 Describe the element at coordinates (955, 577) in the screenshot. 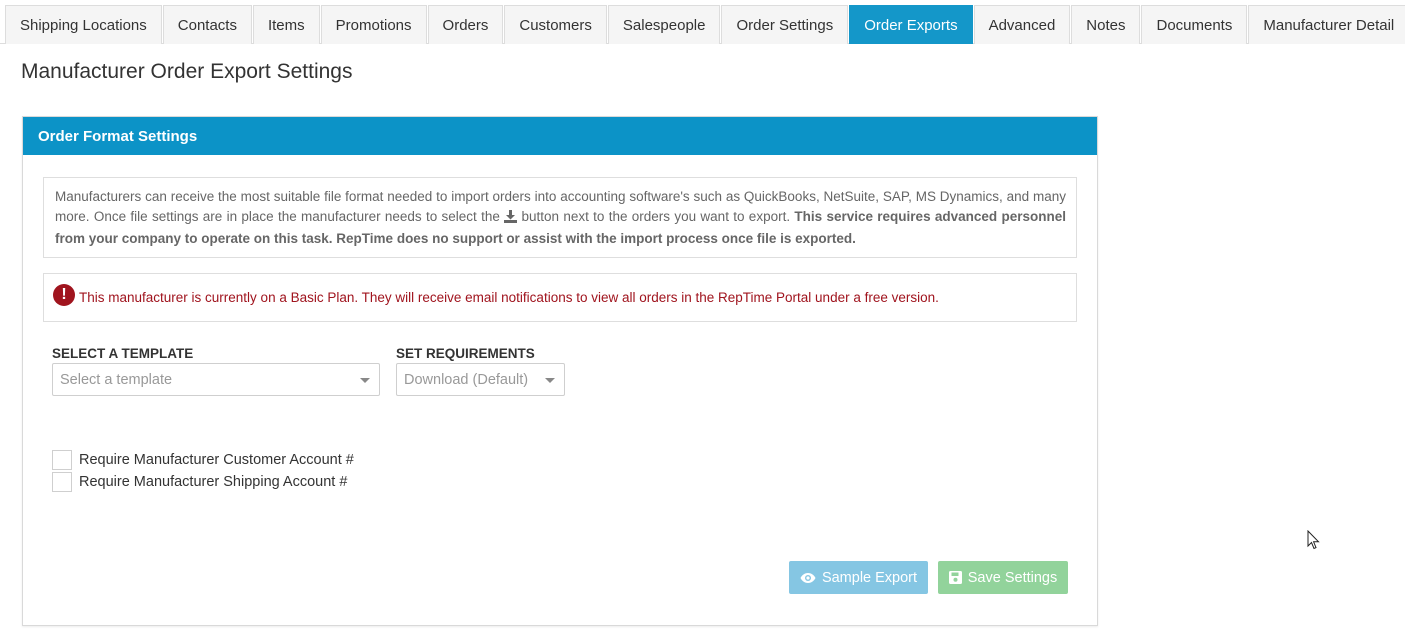

I see `save-icon` at that location.